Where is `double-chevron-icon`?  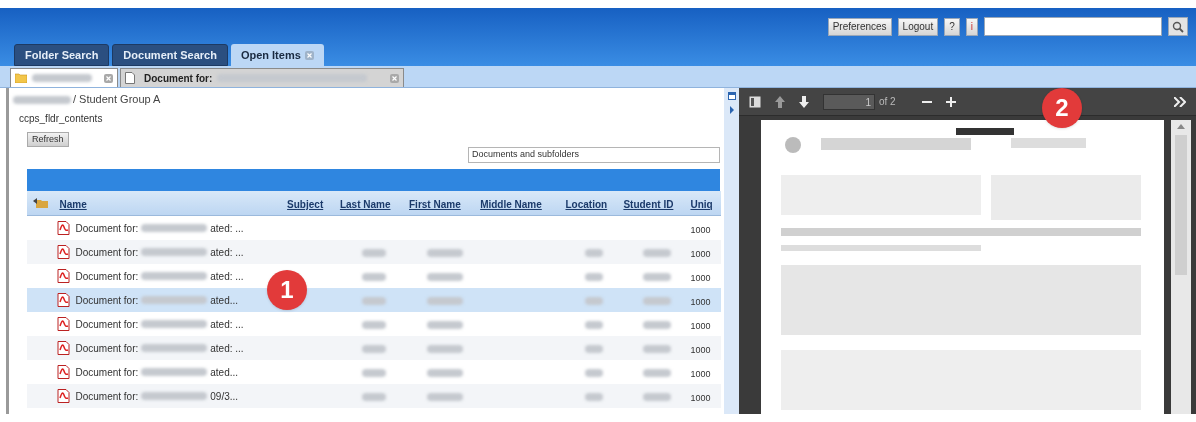
double-chevron-icon is located at coordinates (1180, 101).